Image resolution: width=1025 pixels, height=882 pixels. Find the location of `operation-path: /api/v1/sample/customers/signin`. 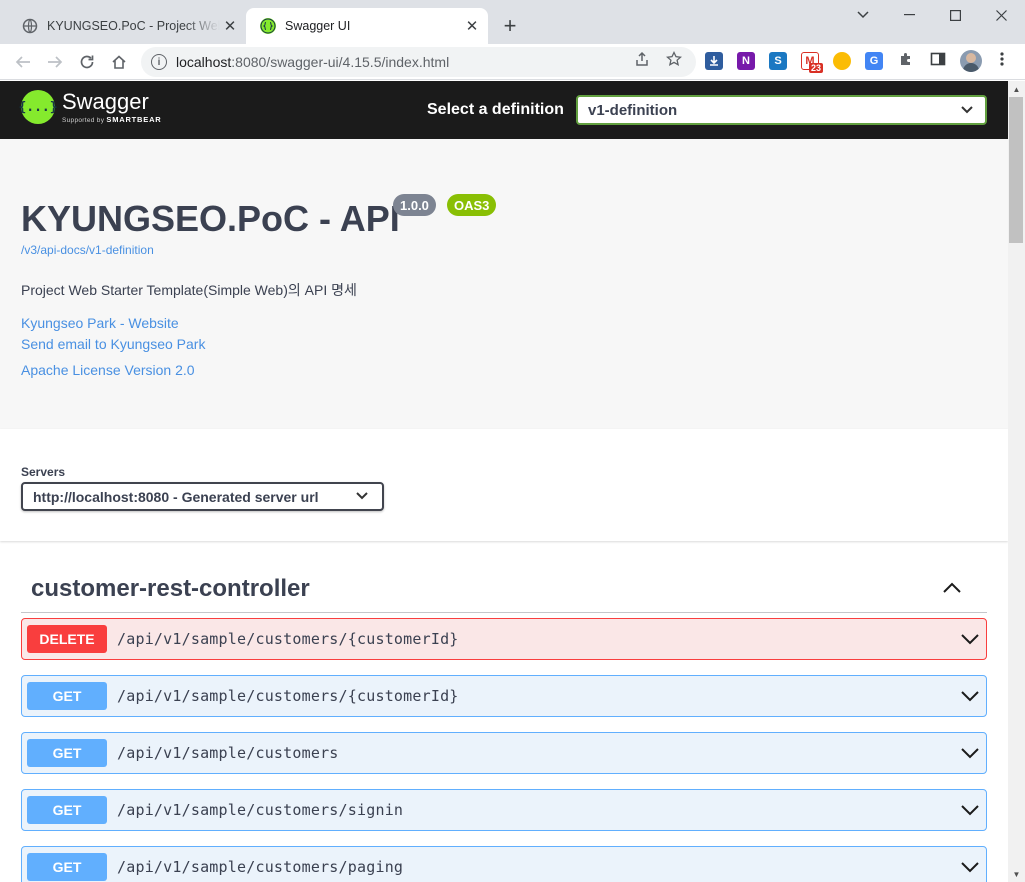

operation-path: /api/v1/sample/customers/signin is located at coordinates (260, 810).